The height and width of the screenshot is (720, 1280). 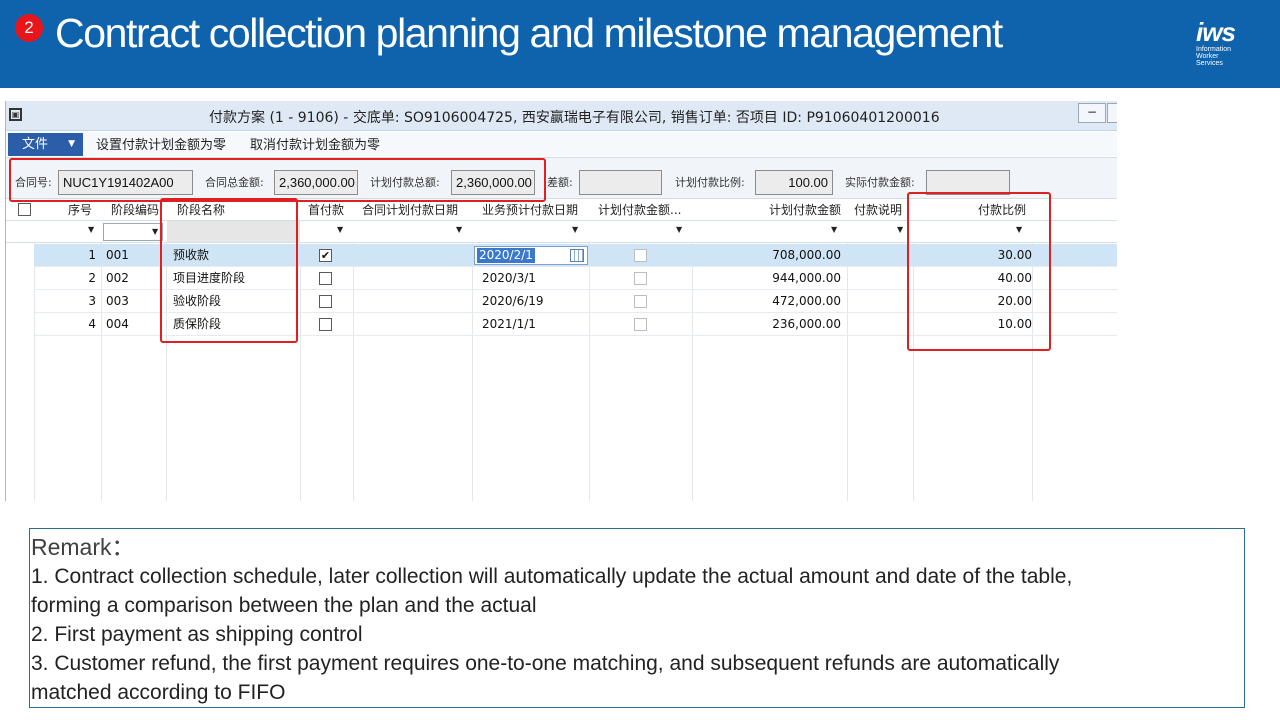 I want to click on col-header-first-payment: 首付款, so click(x=326, y=210).